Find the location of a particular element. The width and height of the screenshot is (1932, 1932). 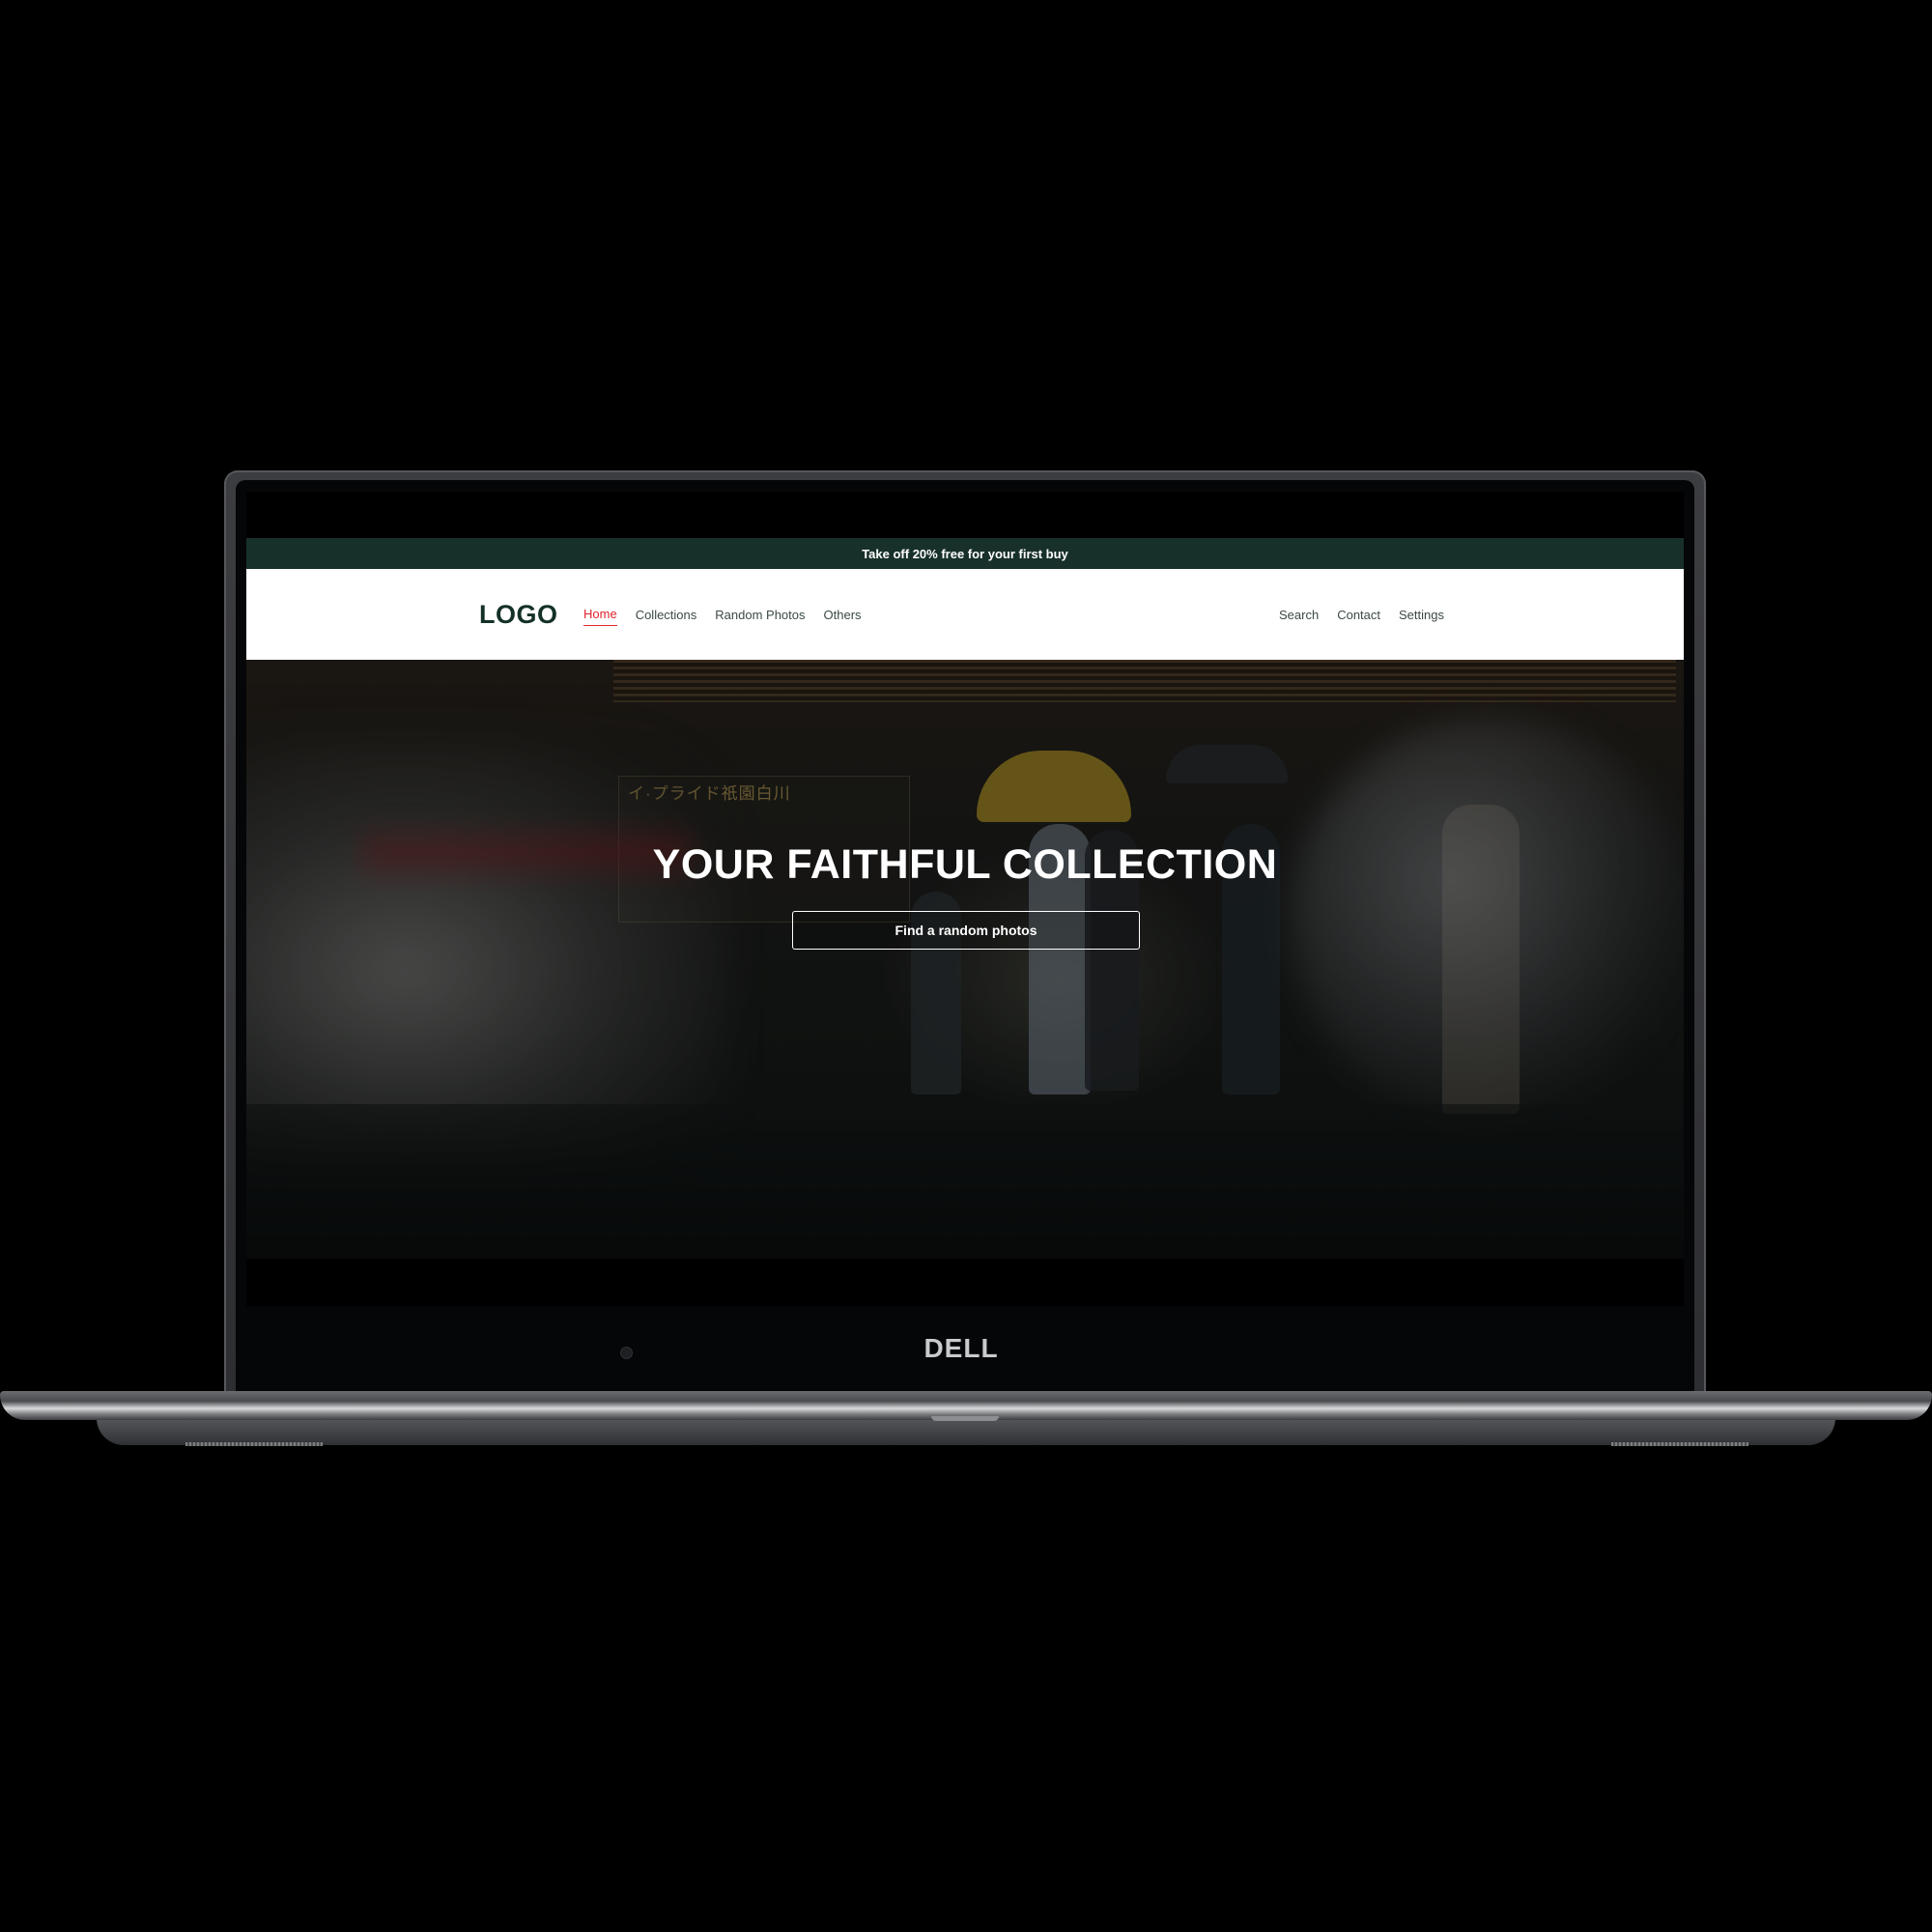

nav-link-collections: Collections is located at coordinates (666, 615).